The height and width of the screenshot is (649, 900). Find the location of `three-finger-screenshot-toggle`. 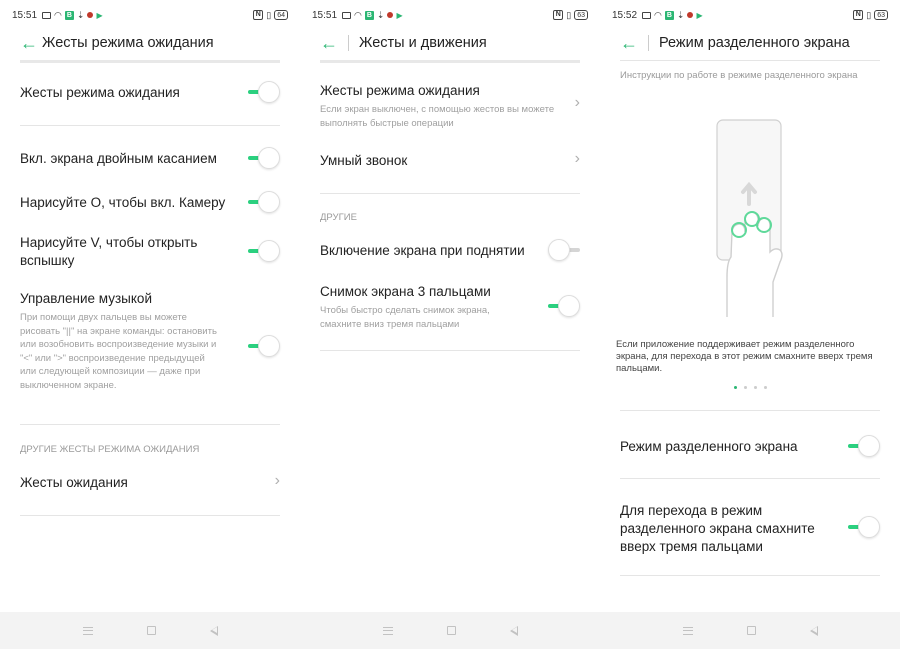

three-finger-screenshot-toggle is located at coordinates (564, 306).